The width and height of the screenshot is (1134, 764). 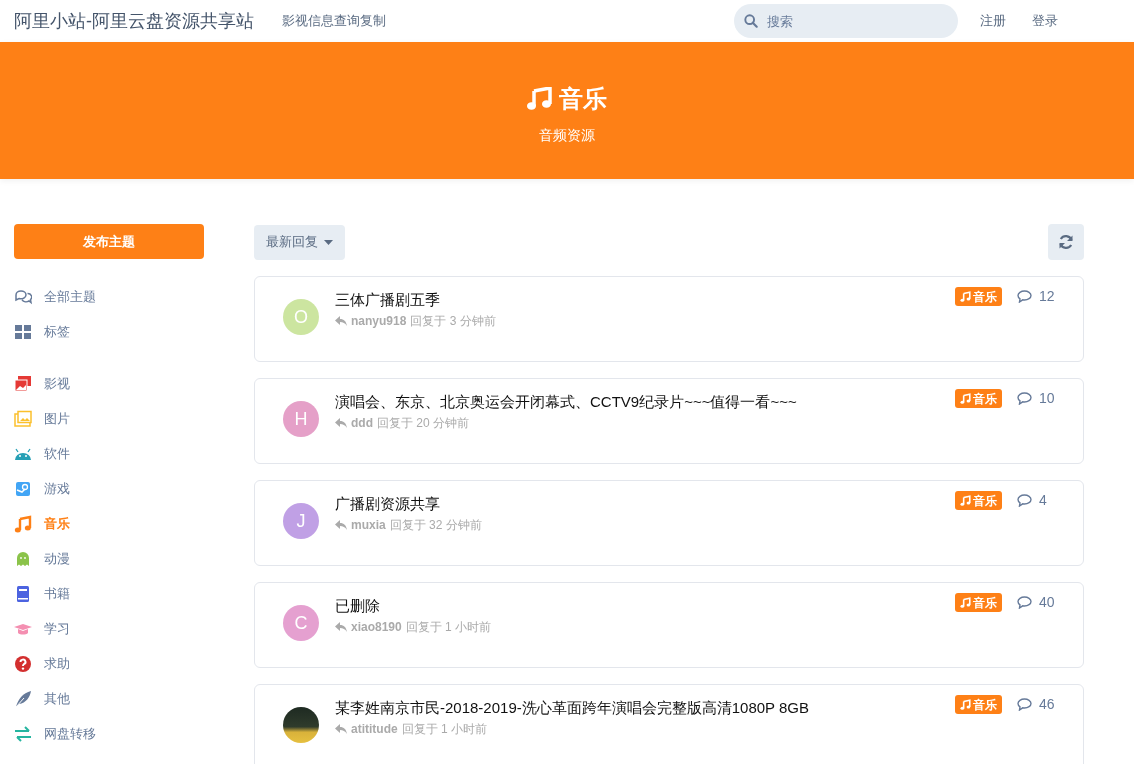 I want to click on discussion-card: 某李姓南京市民-2018-2019-洗心革面跨年演唱会完整版高清1080P 8GB atititude 回复于 1 小时前 音乐 46, so click(x=669, y=724).